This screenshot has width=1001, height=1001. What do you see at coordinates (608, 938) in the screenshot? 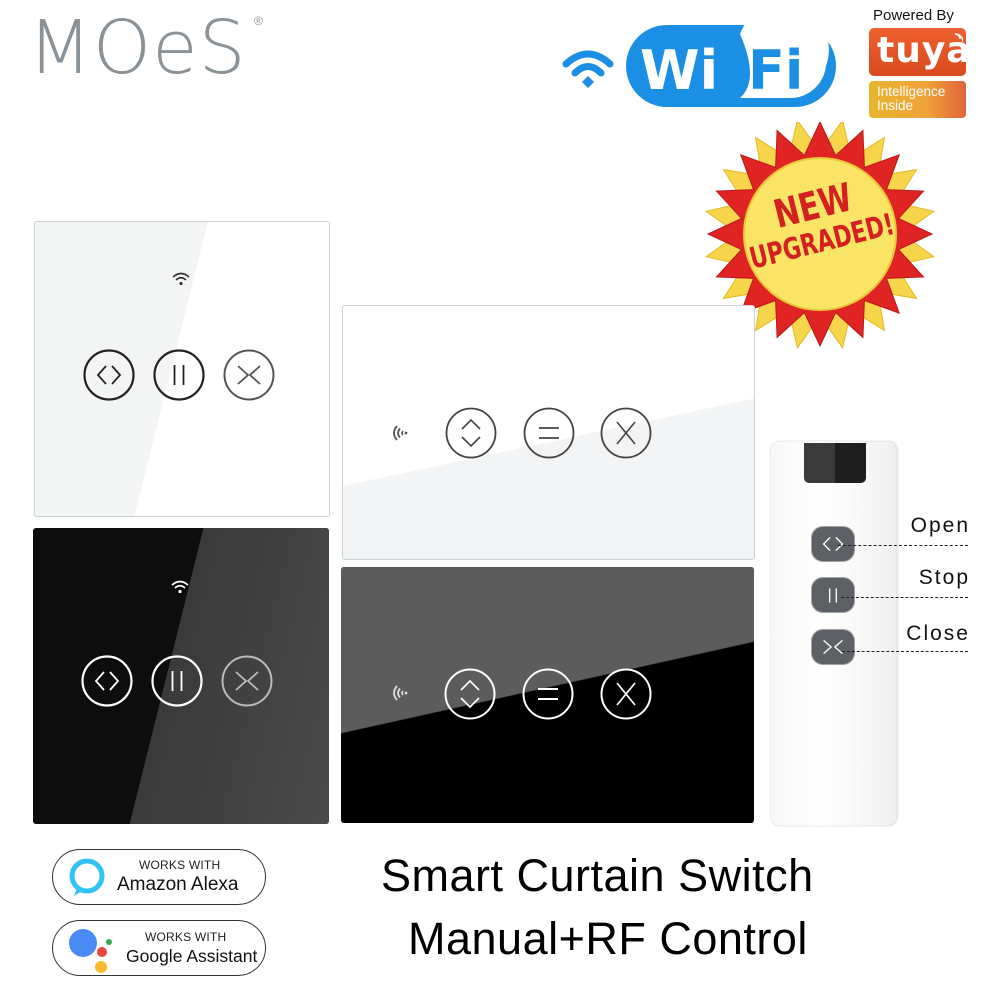
I see `title-line-2: Manual+RF Control` at bounding box center [608, 938].